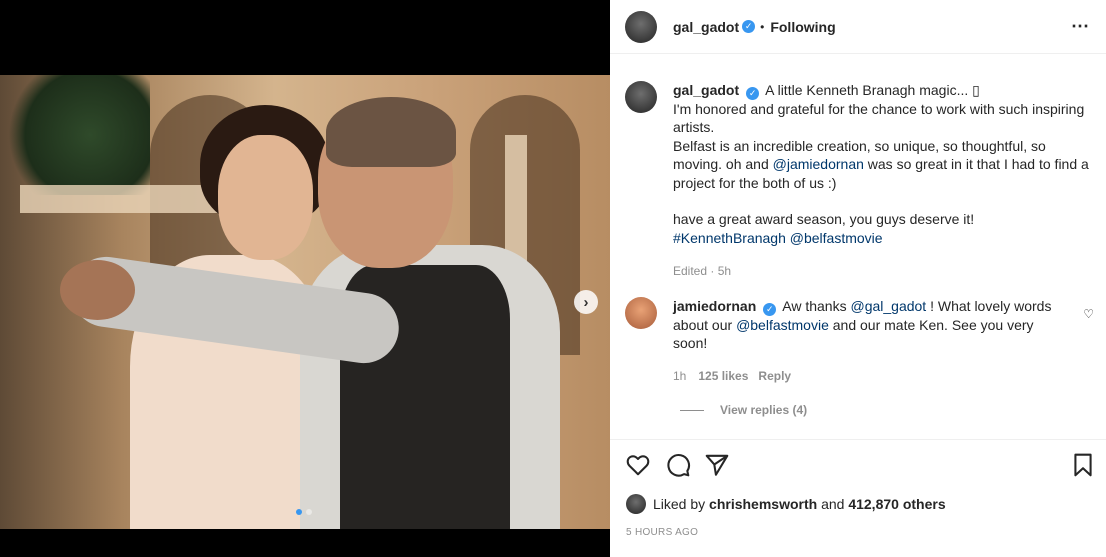  I want to click on liked-by-user: chrishemsworth, so click(763, 504).